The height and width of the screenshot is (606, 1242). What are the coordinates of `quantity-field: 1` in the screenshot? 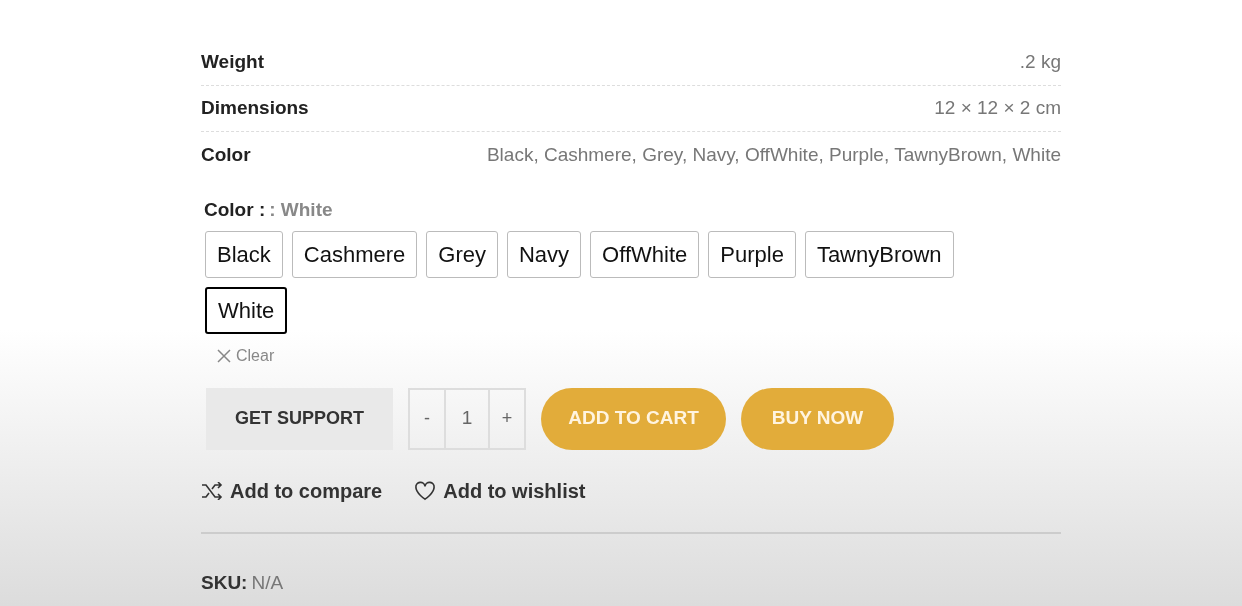 It's located at (467, 418).